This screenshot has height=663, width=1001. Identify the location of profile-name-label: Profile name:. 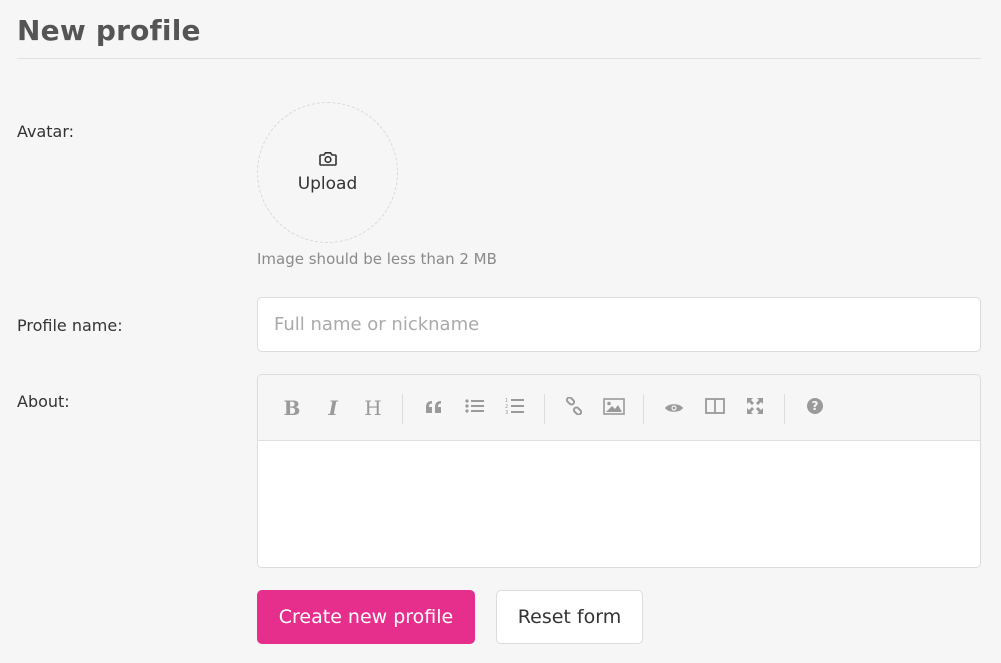
(70, 325).